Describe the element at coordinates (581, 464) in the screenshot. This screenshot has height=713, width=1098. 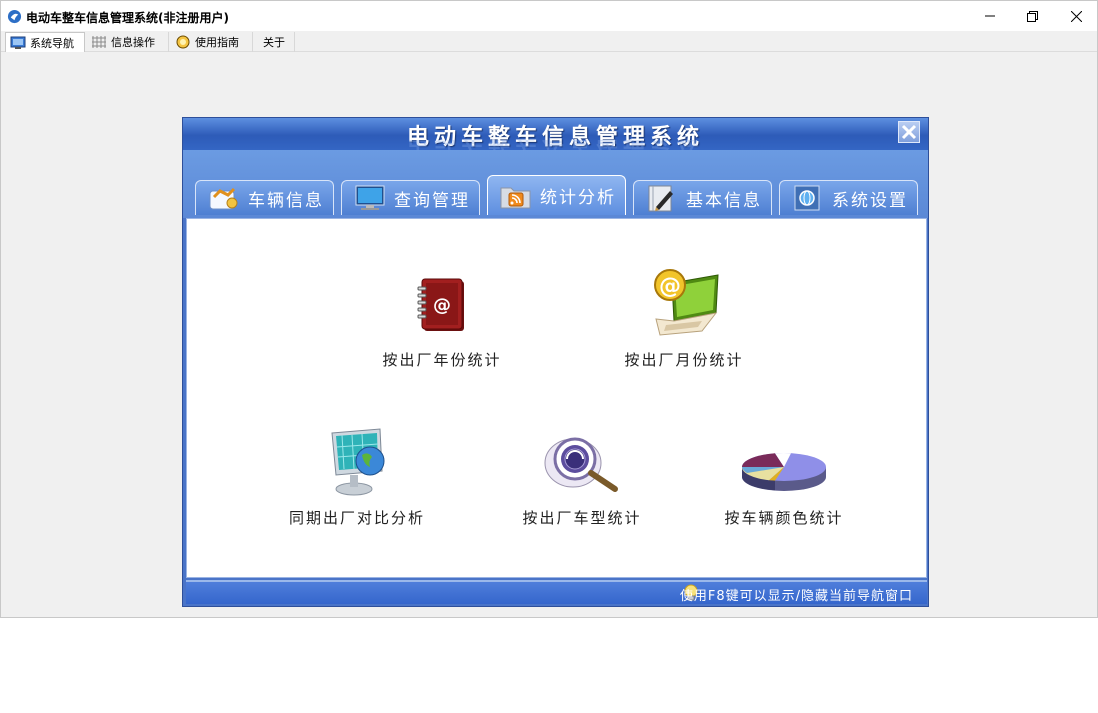
I see `magnifier-disc-icon` at that location.